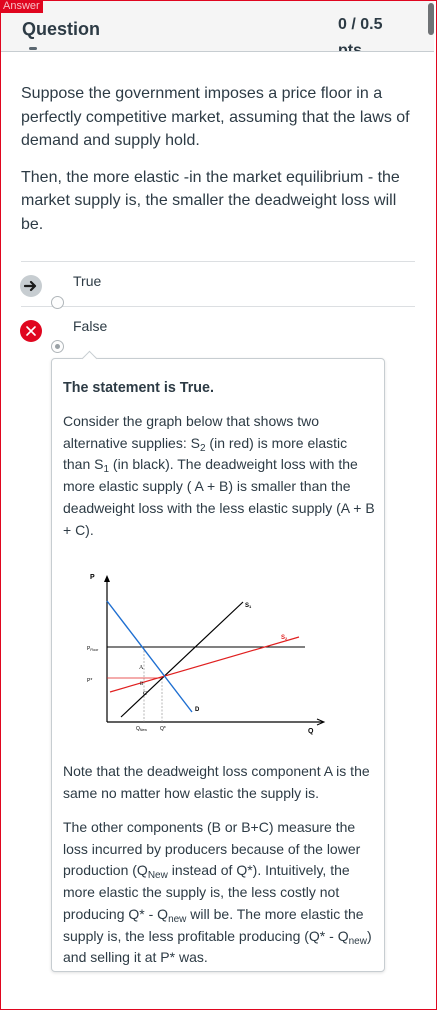  What do you see at coordinates (145, 694) in the screenshot?
I see `area-c-label: C` at bounding box center [145, 694].